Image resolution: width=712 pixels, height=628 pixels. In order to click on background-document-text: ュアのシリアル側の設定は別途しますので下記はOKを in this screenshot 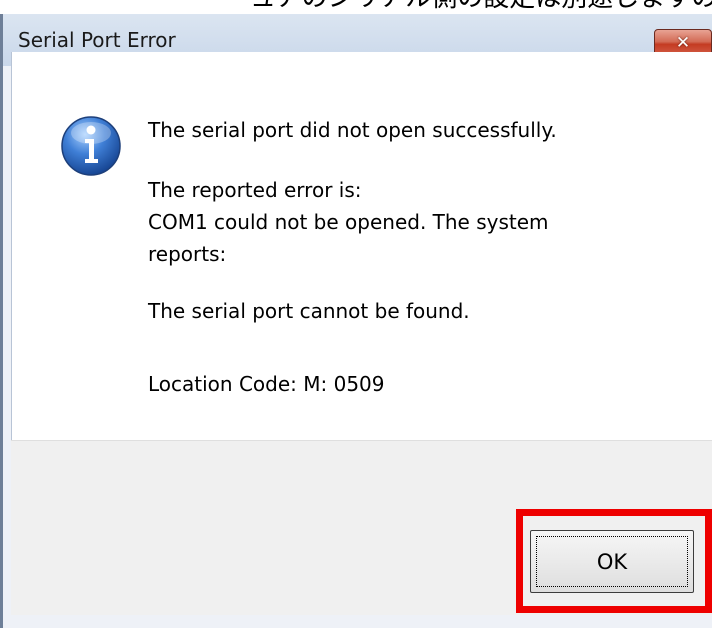, I will do `click(356, 6)`.